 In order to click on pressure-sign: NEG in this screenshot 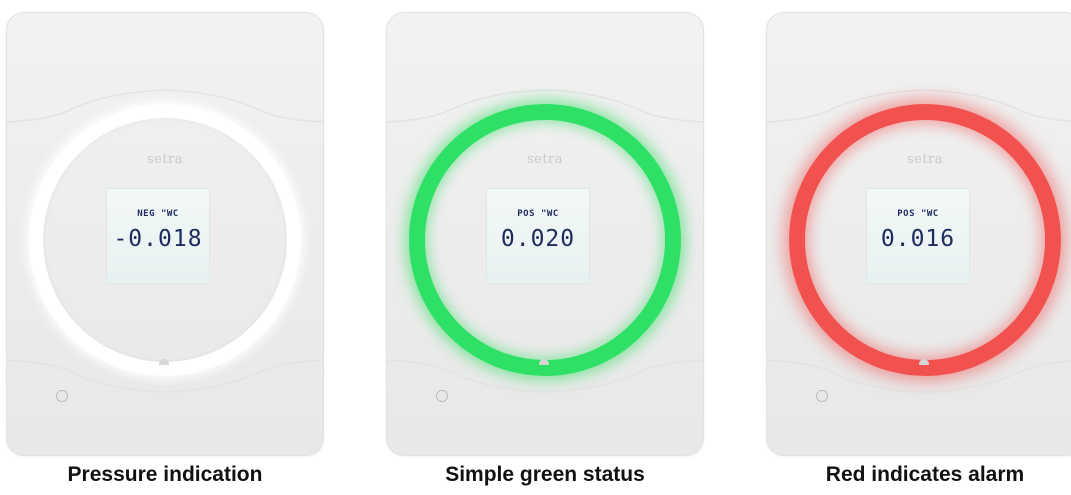, I will do `click(146, 214)`.